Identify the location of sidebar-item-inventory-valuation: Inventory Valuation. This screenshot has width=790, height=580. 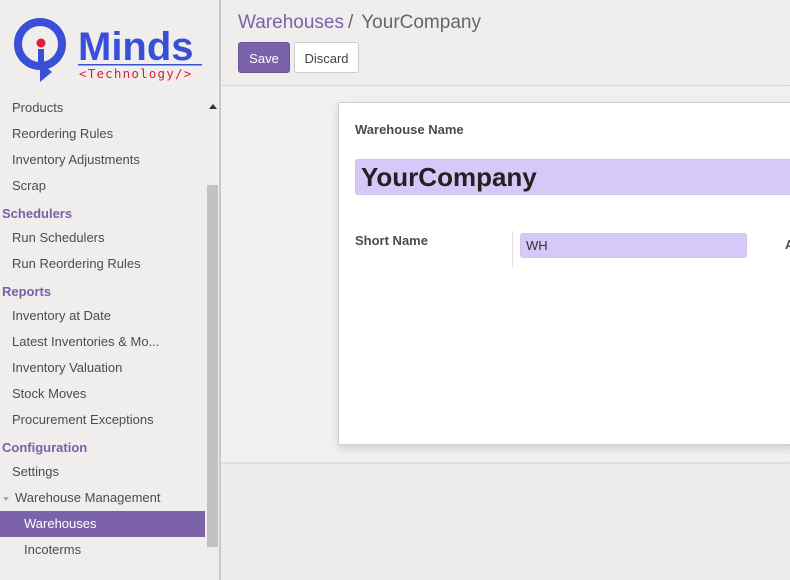
(102, 368).